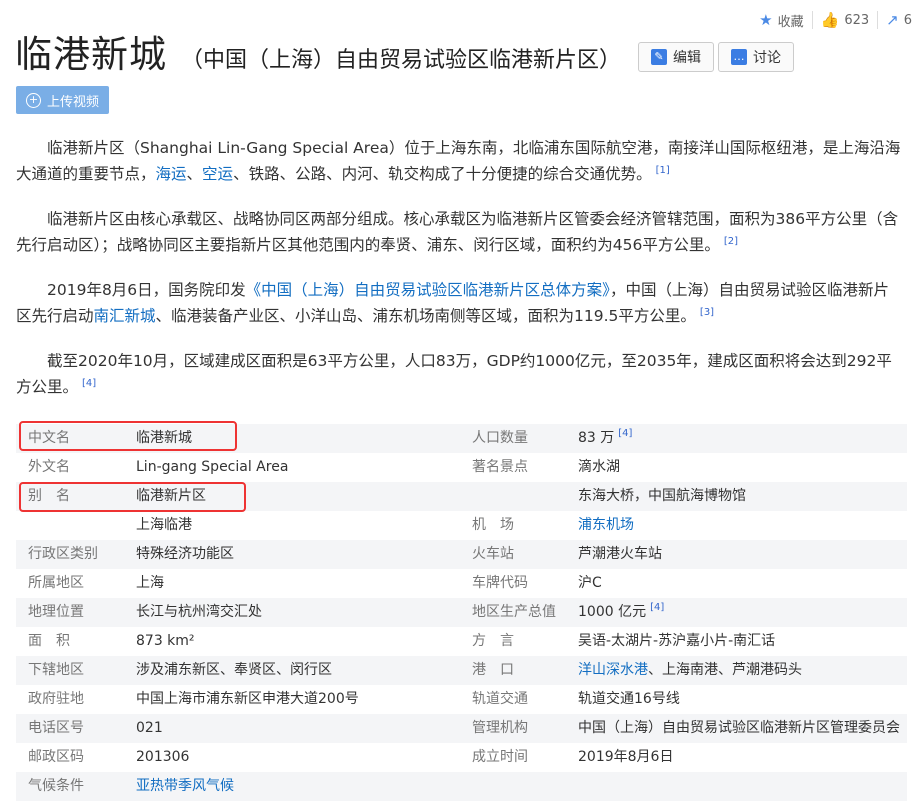 The image size is (920, 809). What do you see at coordinates (425, 316) in the screenshot?
I see `text: 、临港装备产业区、小洋山岛、浦东机场南侧等区域，面积为119.5平方公里。` at bounding box center [425, 316].